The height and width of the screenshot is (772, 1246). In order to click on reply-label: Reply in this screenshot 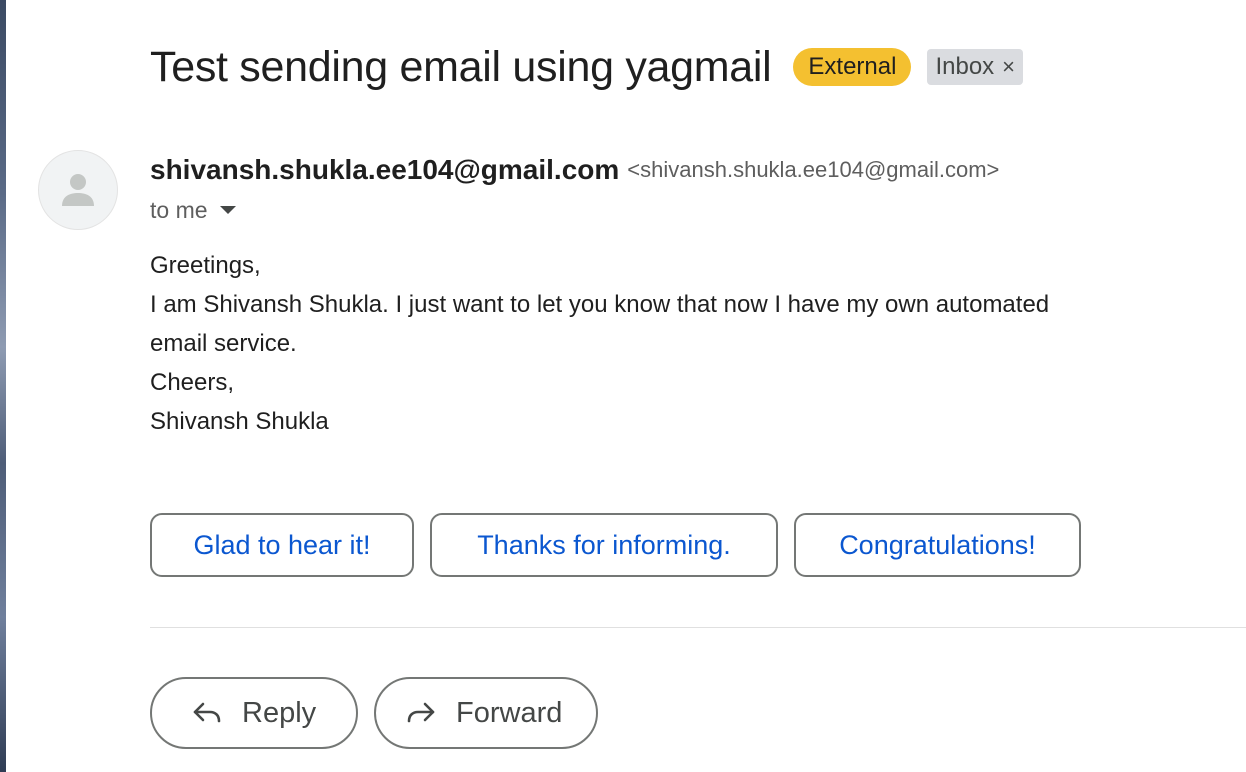, I will do `click(279, 712)`.